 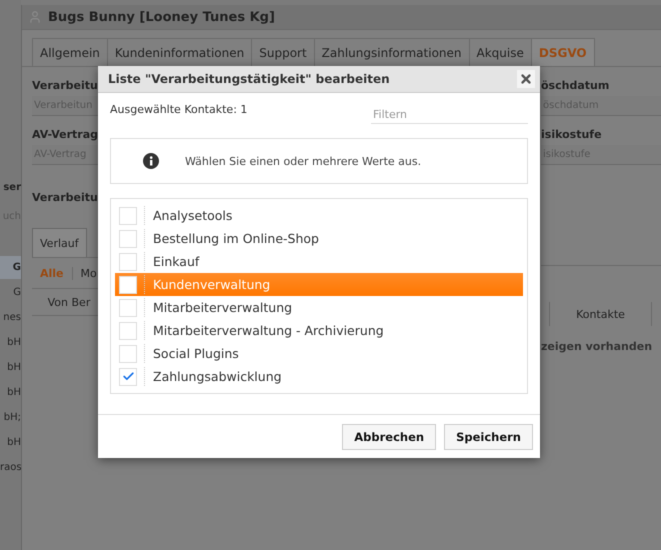 What do you see at coordinates (10, 417) in the screenshot?
I see `list-item: bH;` at bounding box center [10, 417].